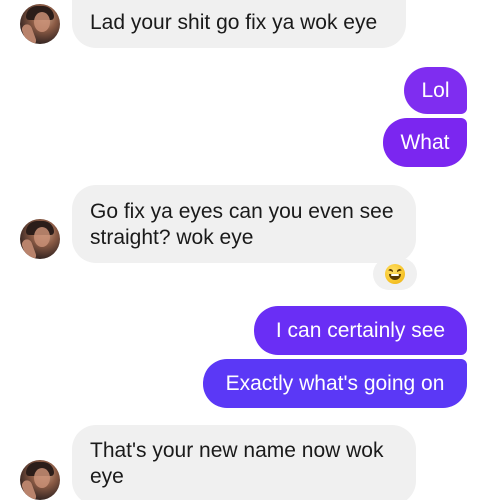  I want to click on message-text-line: Go fix ya eyes can you even see, so click(242, 211).